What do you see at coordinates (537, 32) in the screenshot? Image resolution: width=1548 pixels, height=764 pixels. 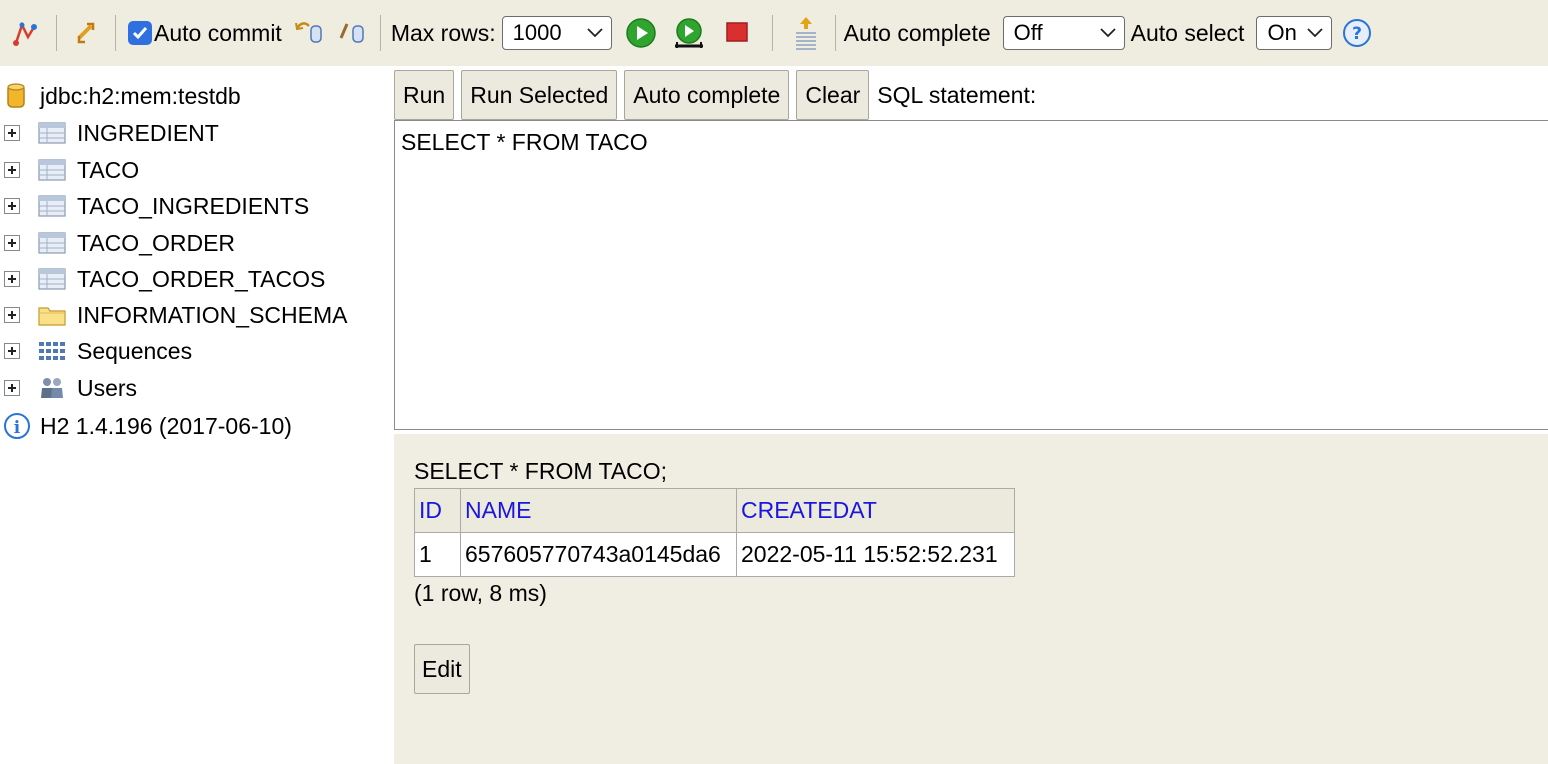 I see `max-rows-value: 1000` at bounding box center [537, 32].